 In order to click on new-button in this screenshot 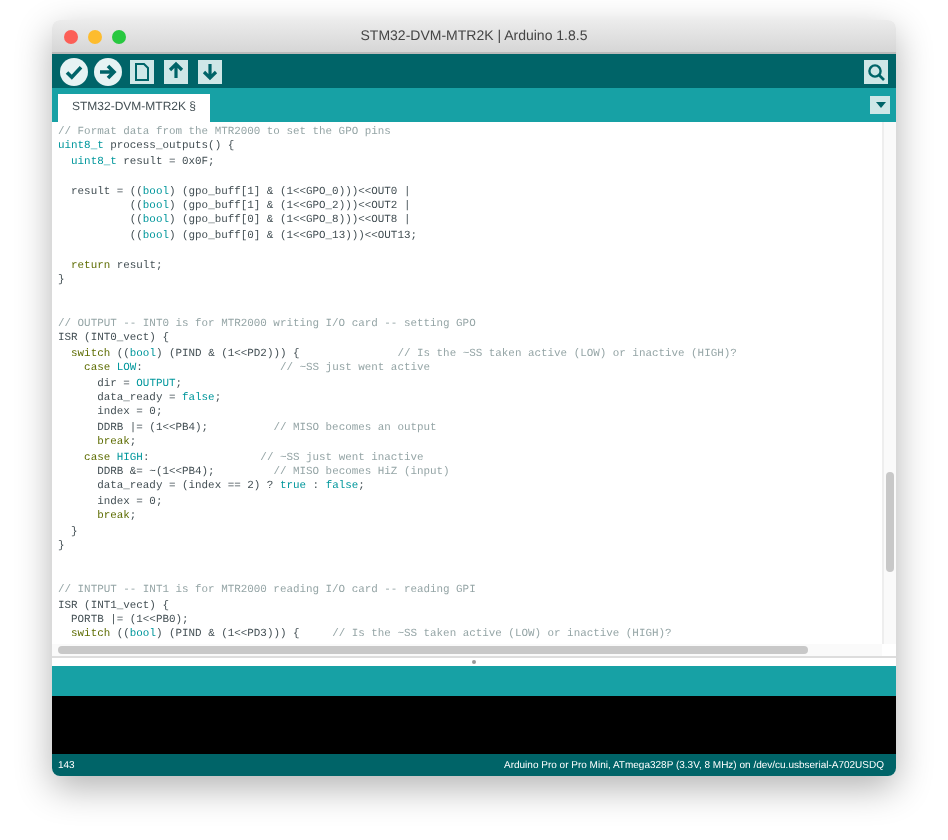, I will do `click(141, 71)`.